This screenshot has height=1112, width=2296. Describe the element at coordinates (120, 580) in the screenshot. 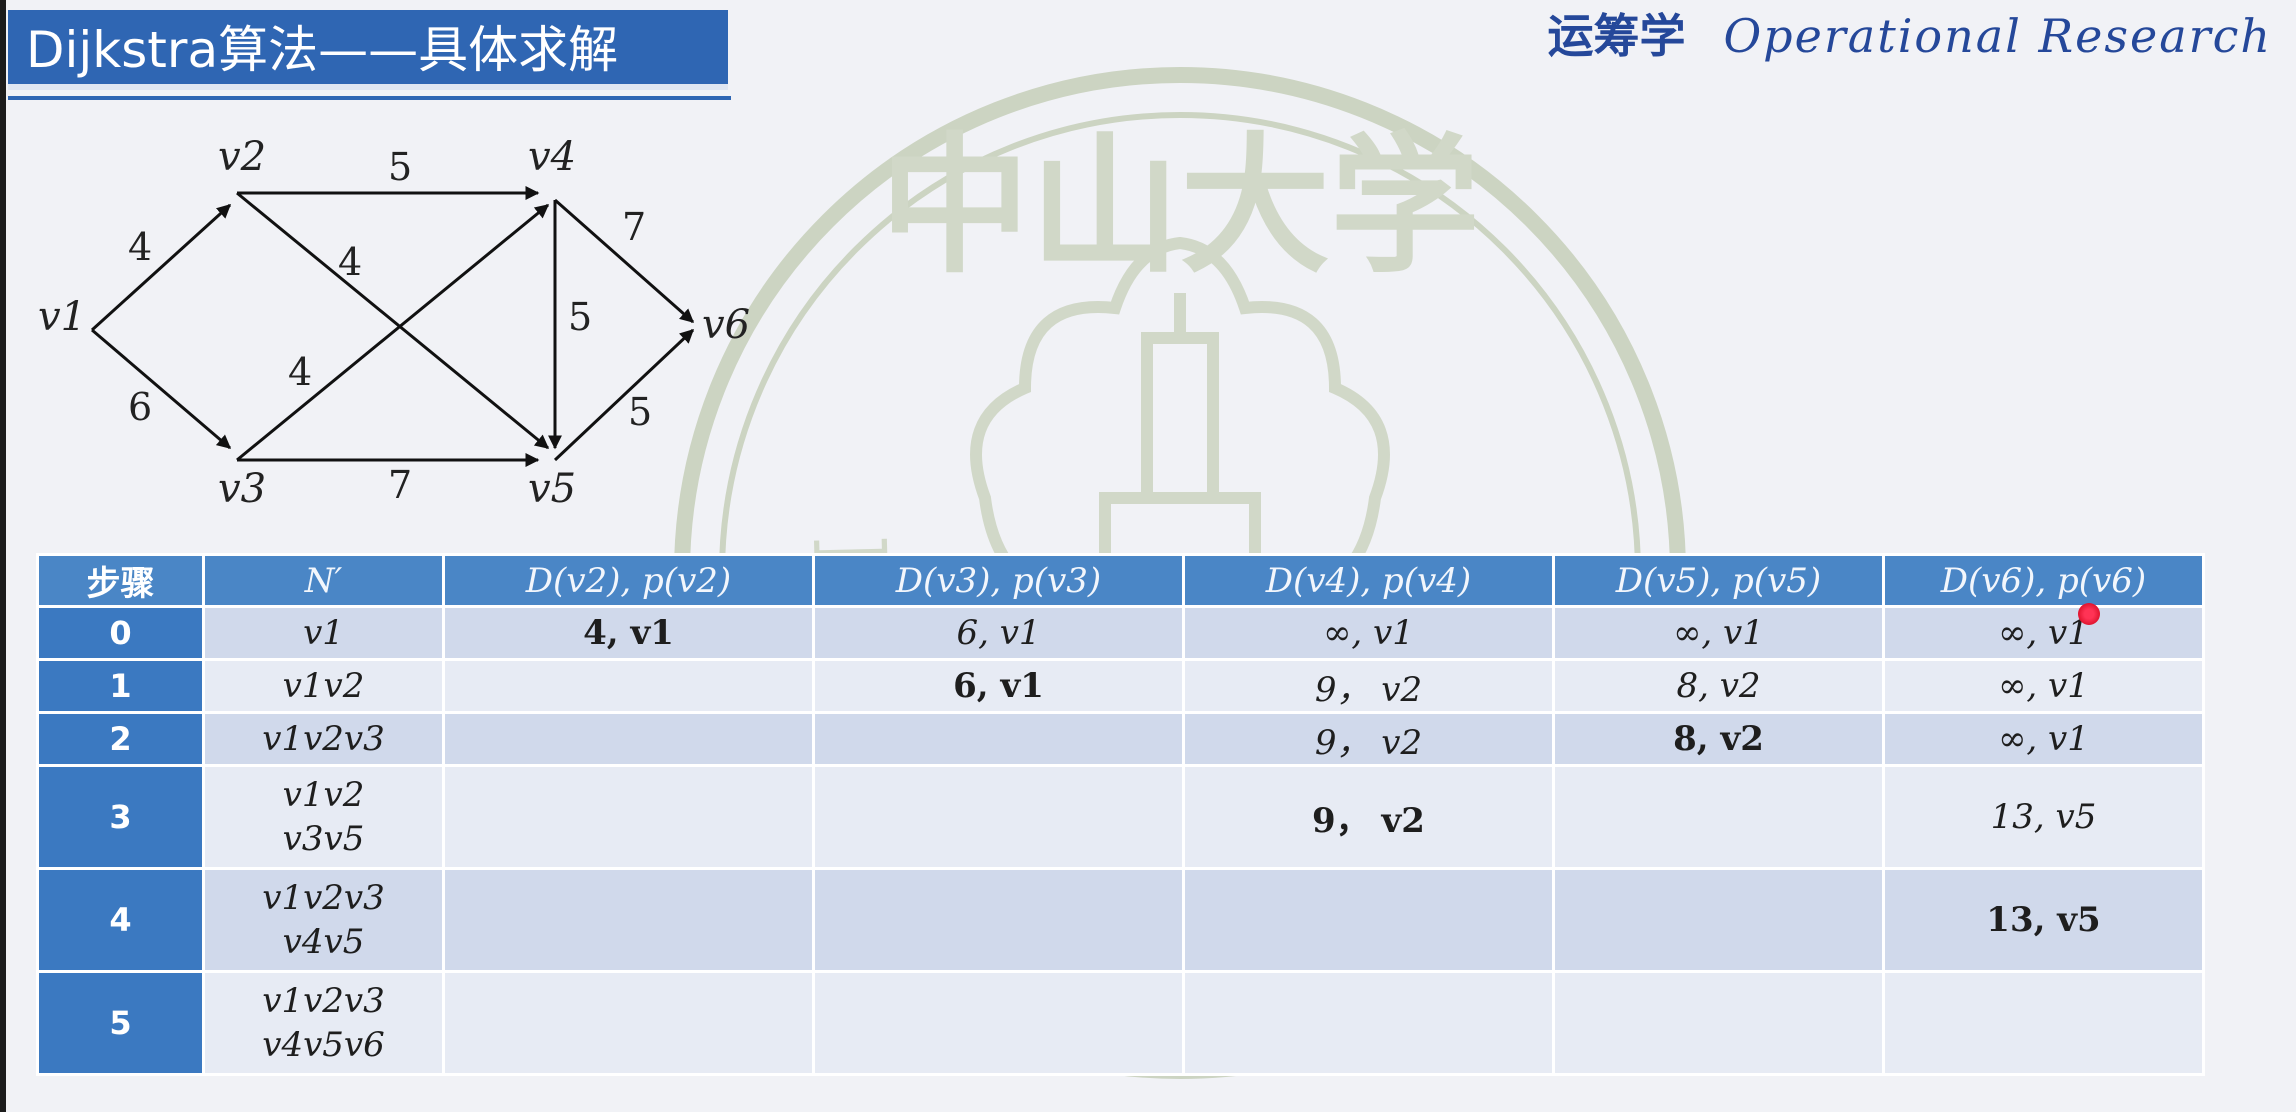

I see `header-step: 步骤` at that location.